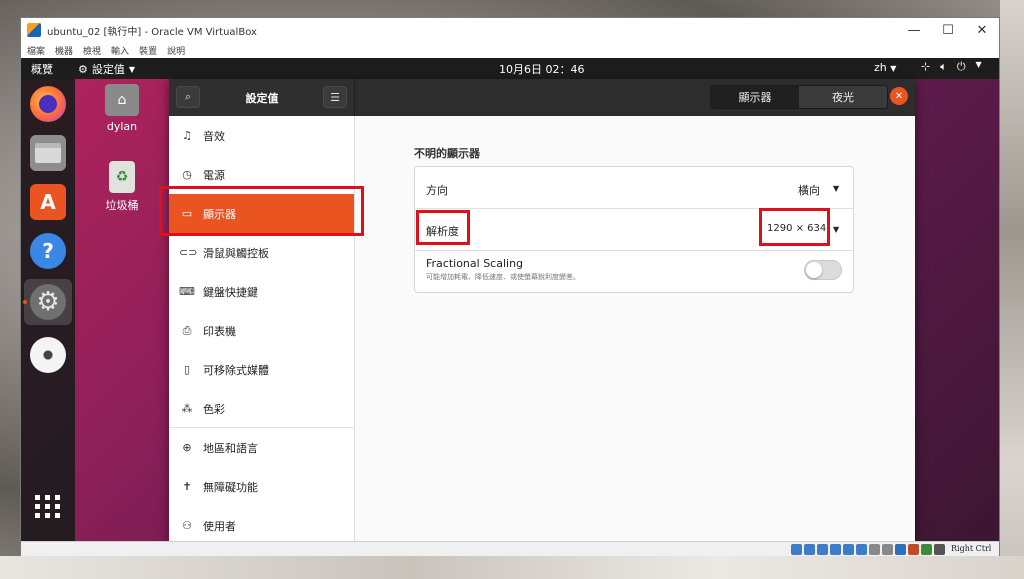 This screenshot has width=1024, height=579. I want to click on software-store-icon: A, so click(48, 202).